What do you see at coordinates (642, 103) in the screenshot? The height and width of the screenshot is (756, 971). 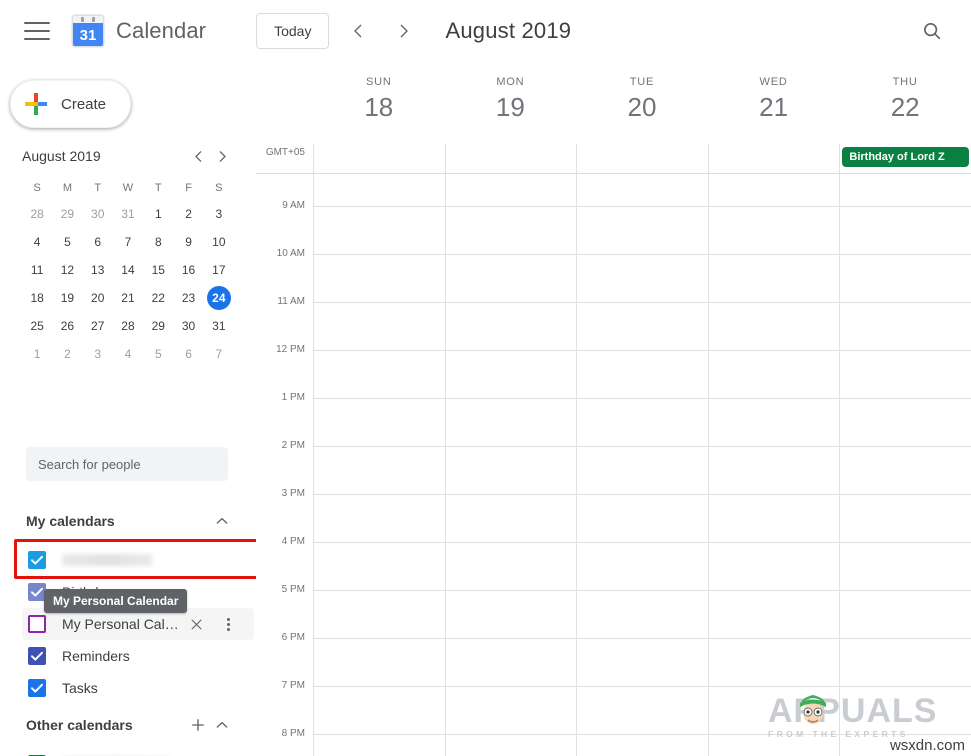 I see `day-header: TUE 20` at bounding box center [642, 103].